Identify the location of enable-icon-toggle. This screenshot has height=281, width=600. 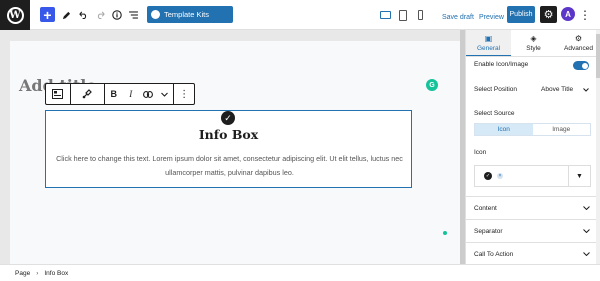
(581, 65).